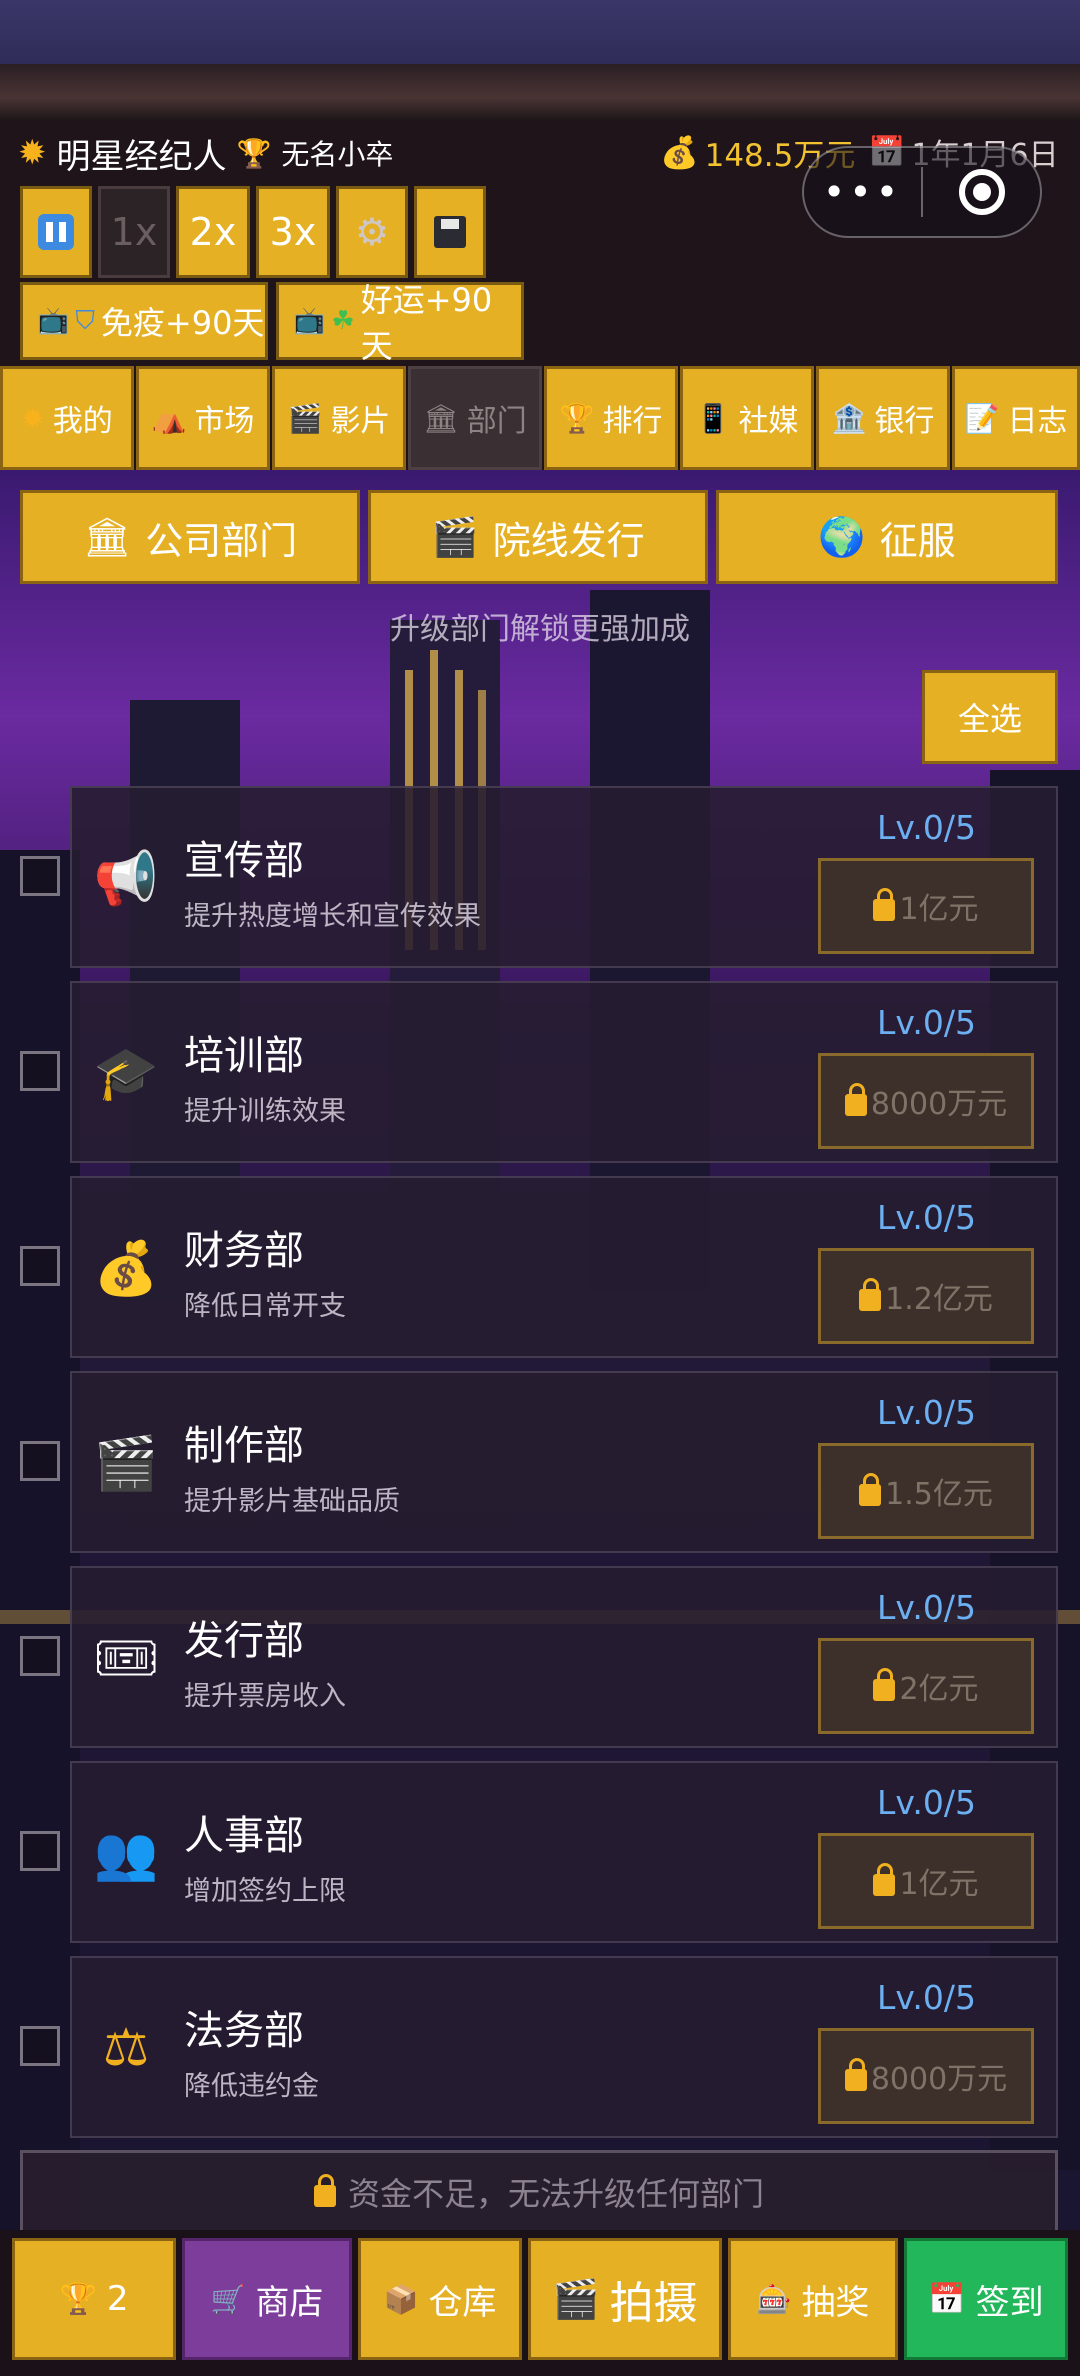 This screenshot has height=2376, width=1080. Describe the element at coordinates (475, 418) in the screenshot. I see `tab-departments: 🏛 部门` at that location.